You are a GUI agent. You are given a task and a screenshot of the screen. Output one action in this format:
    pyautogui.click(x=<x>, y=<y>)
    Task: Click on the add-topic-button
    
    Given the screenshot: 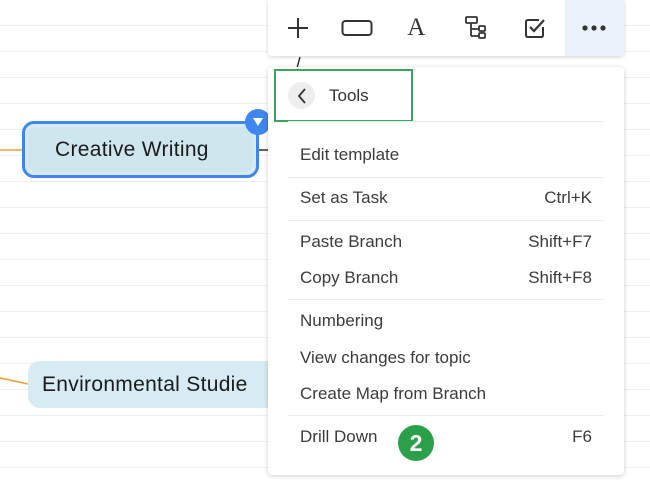 What is the action you would take?
    pyautogui.click(x=297, y=28)
    